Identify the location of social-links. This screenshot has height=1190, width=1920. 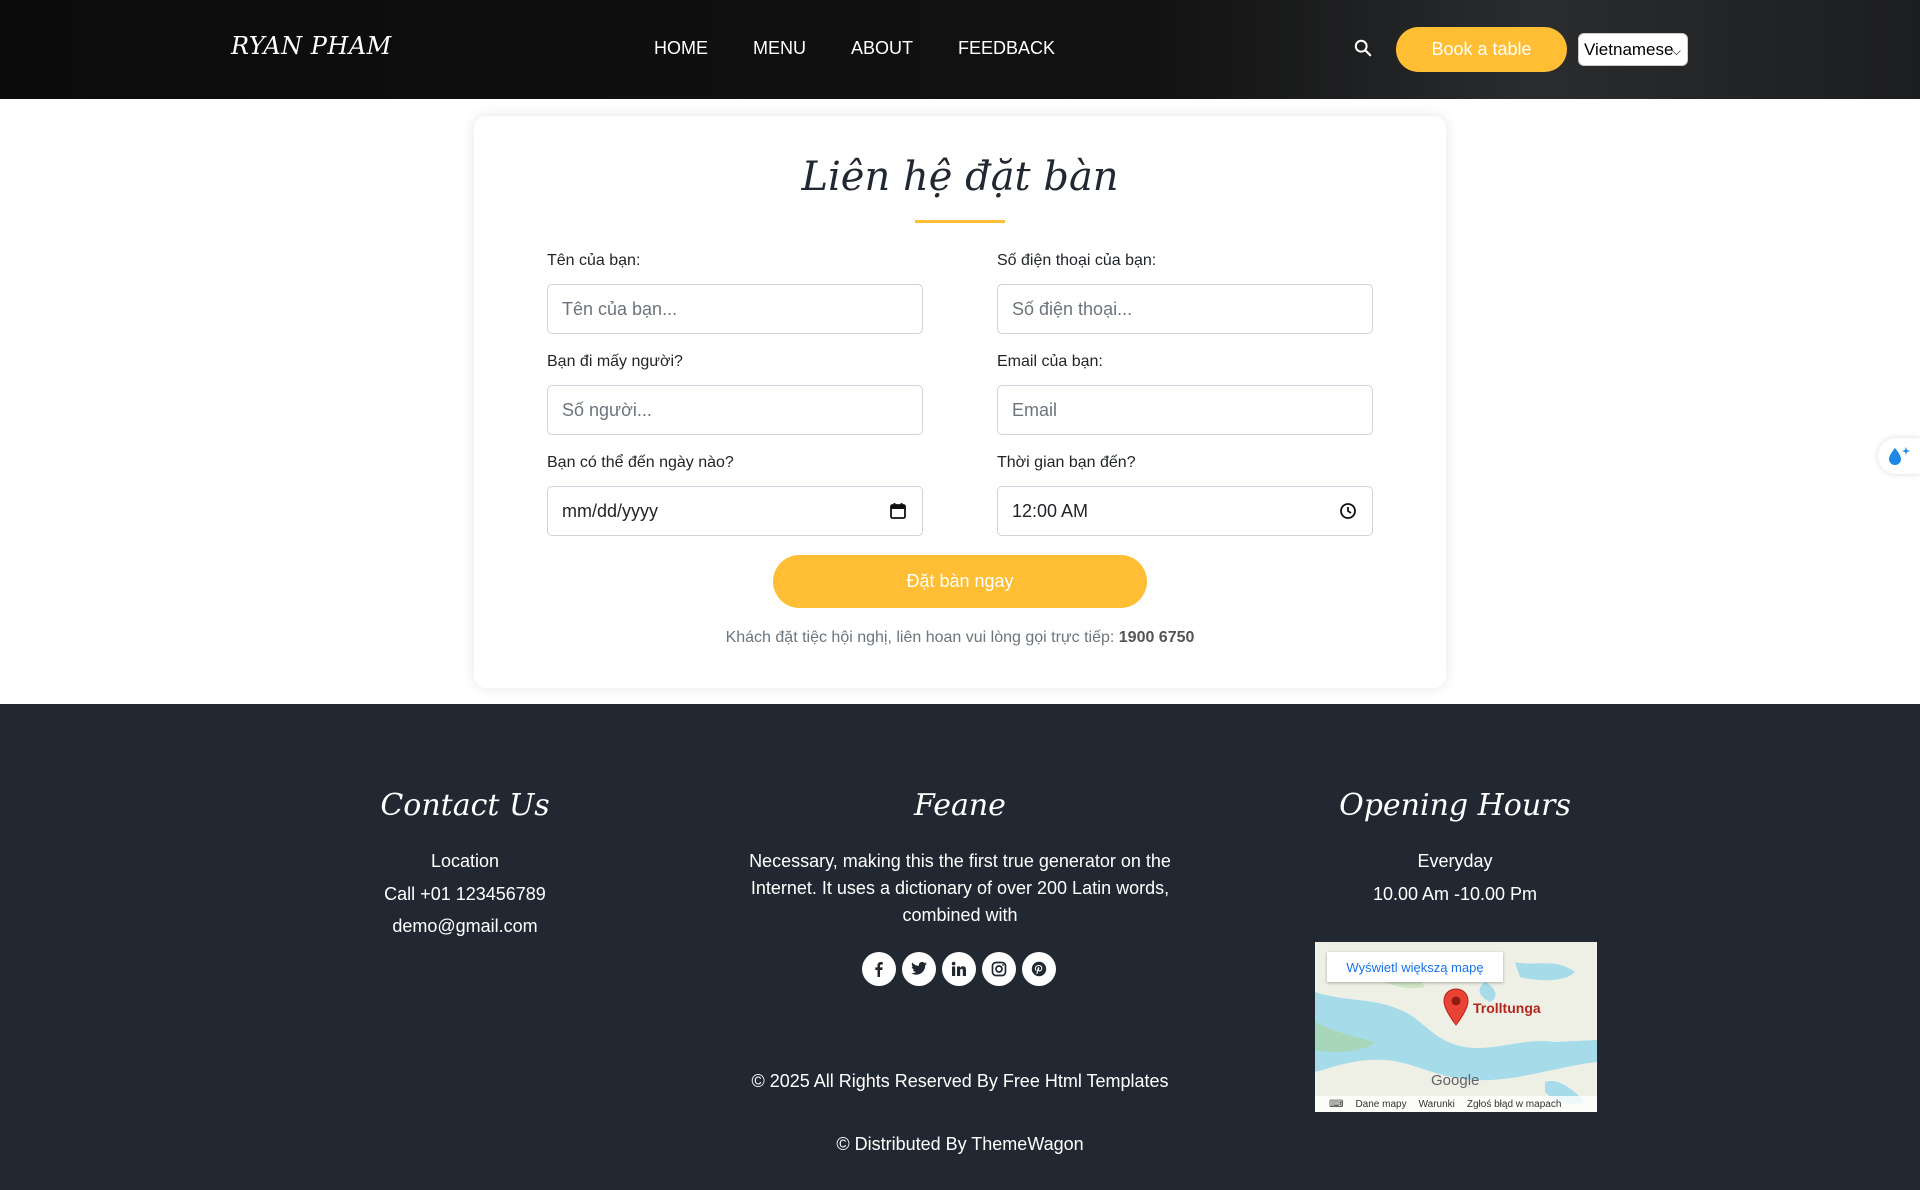
(959, 969).